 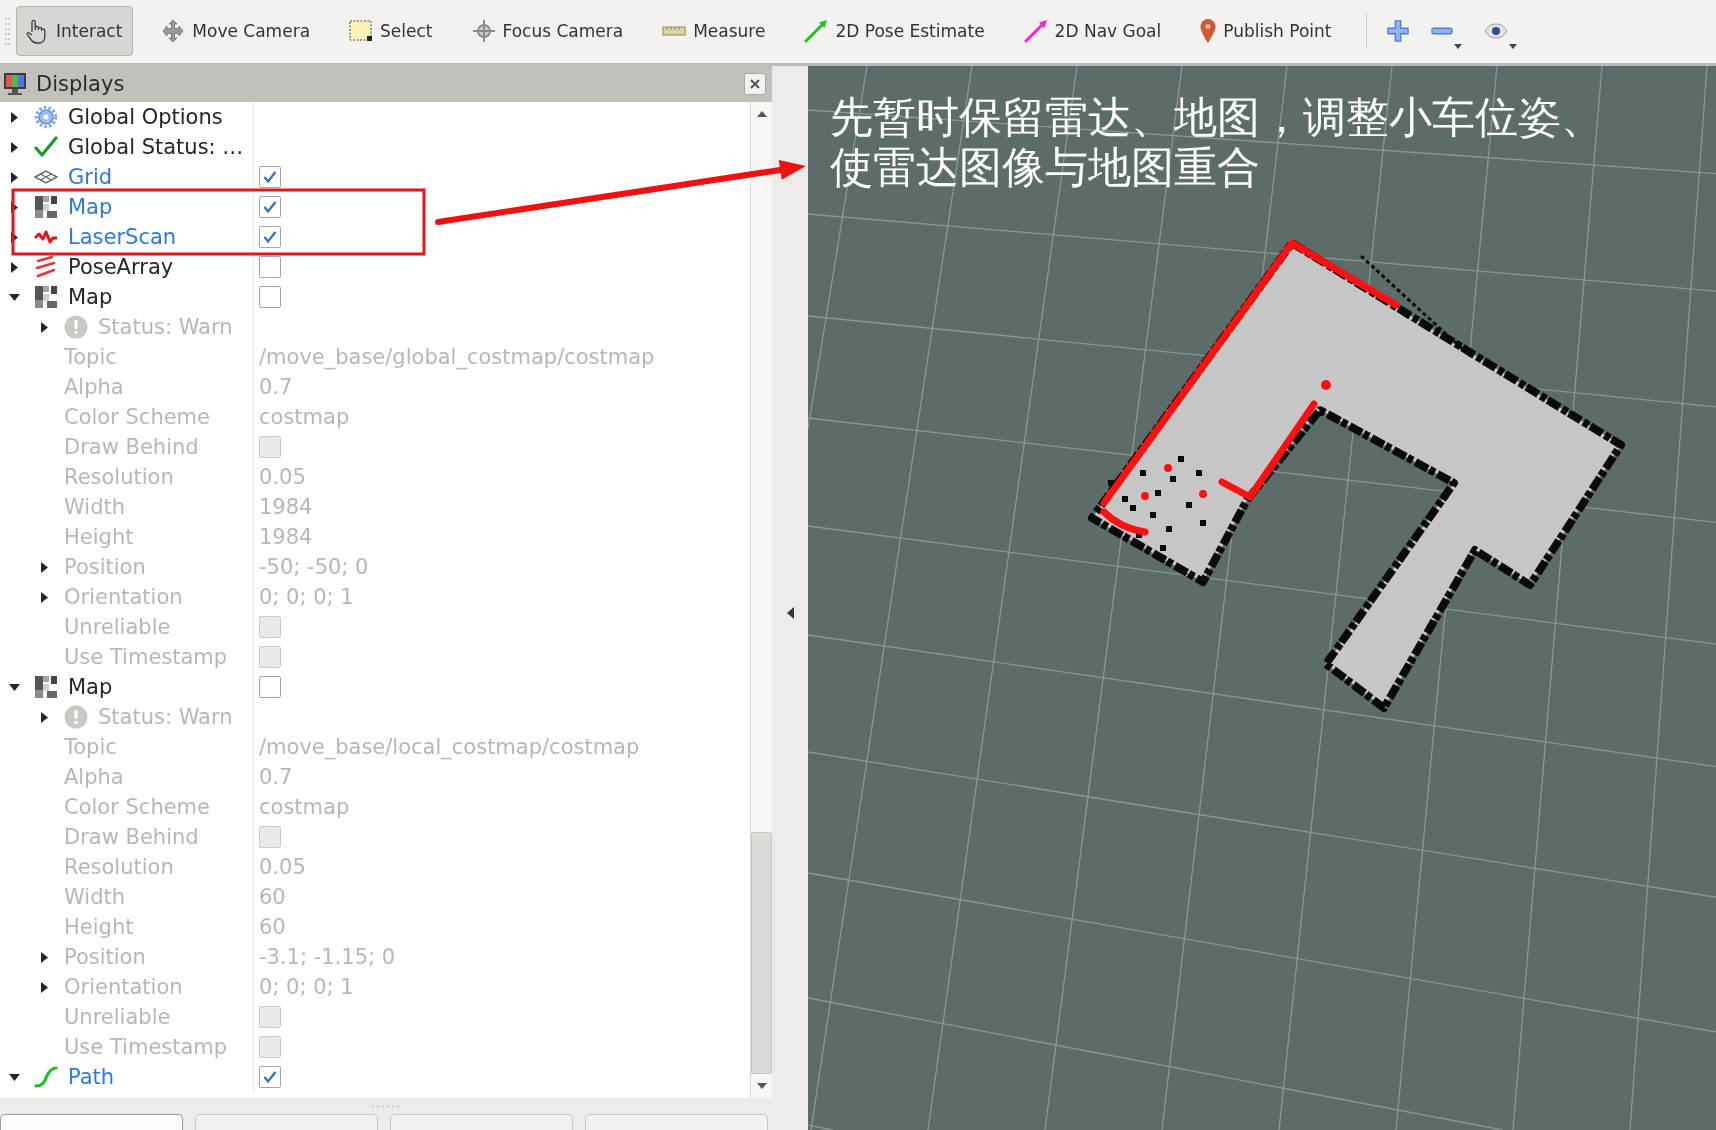 What do you see at coordinates (1045, 167) in the screenshot?
I see `annotation-line: 使雷达图像与地图重合` at bounding box center [1045, 167].